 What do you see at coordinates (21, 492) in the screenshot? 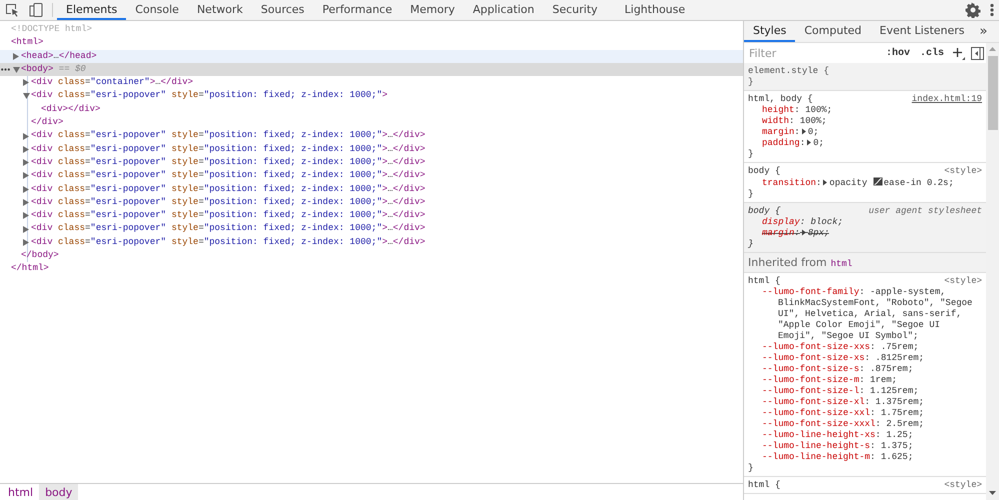
I see `breadcrumb: html` at bounding box center [21, 492].